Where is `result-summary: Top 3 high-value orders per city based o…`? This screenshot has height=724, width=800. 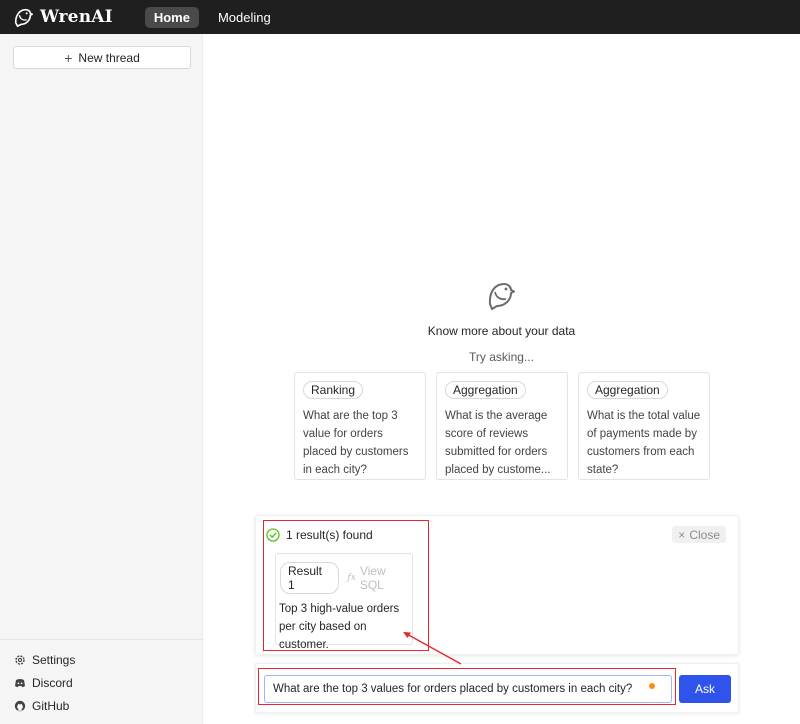
result-summary: Top 3 high-value orders per city based o… is located at coordinates (339, 627).